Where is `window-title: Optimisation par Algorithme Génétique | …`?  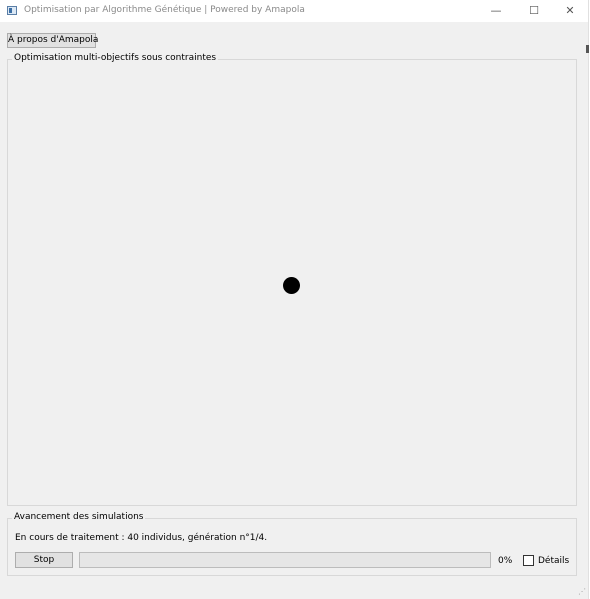
window-title: Optimisation par Algorithme Génétique | … is located at coordinates (164, 10).